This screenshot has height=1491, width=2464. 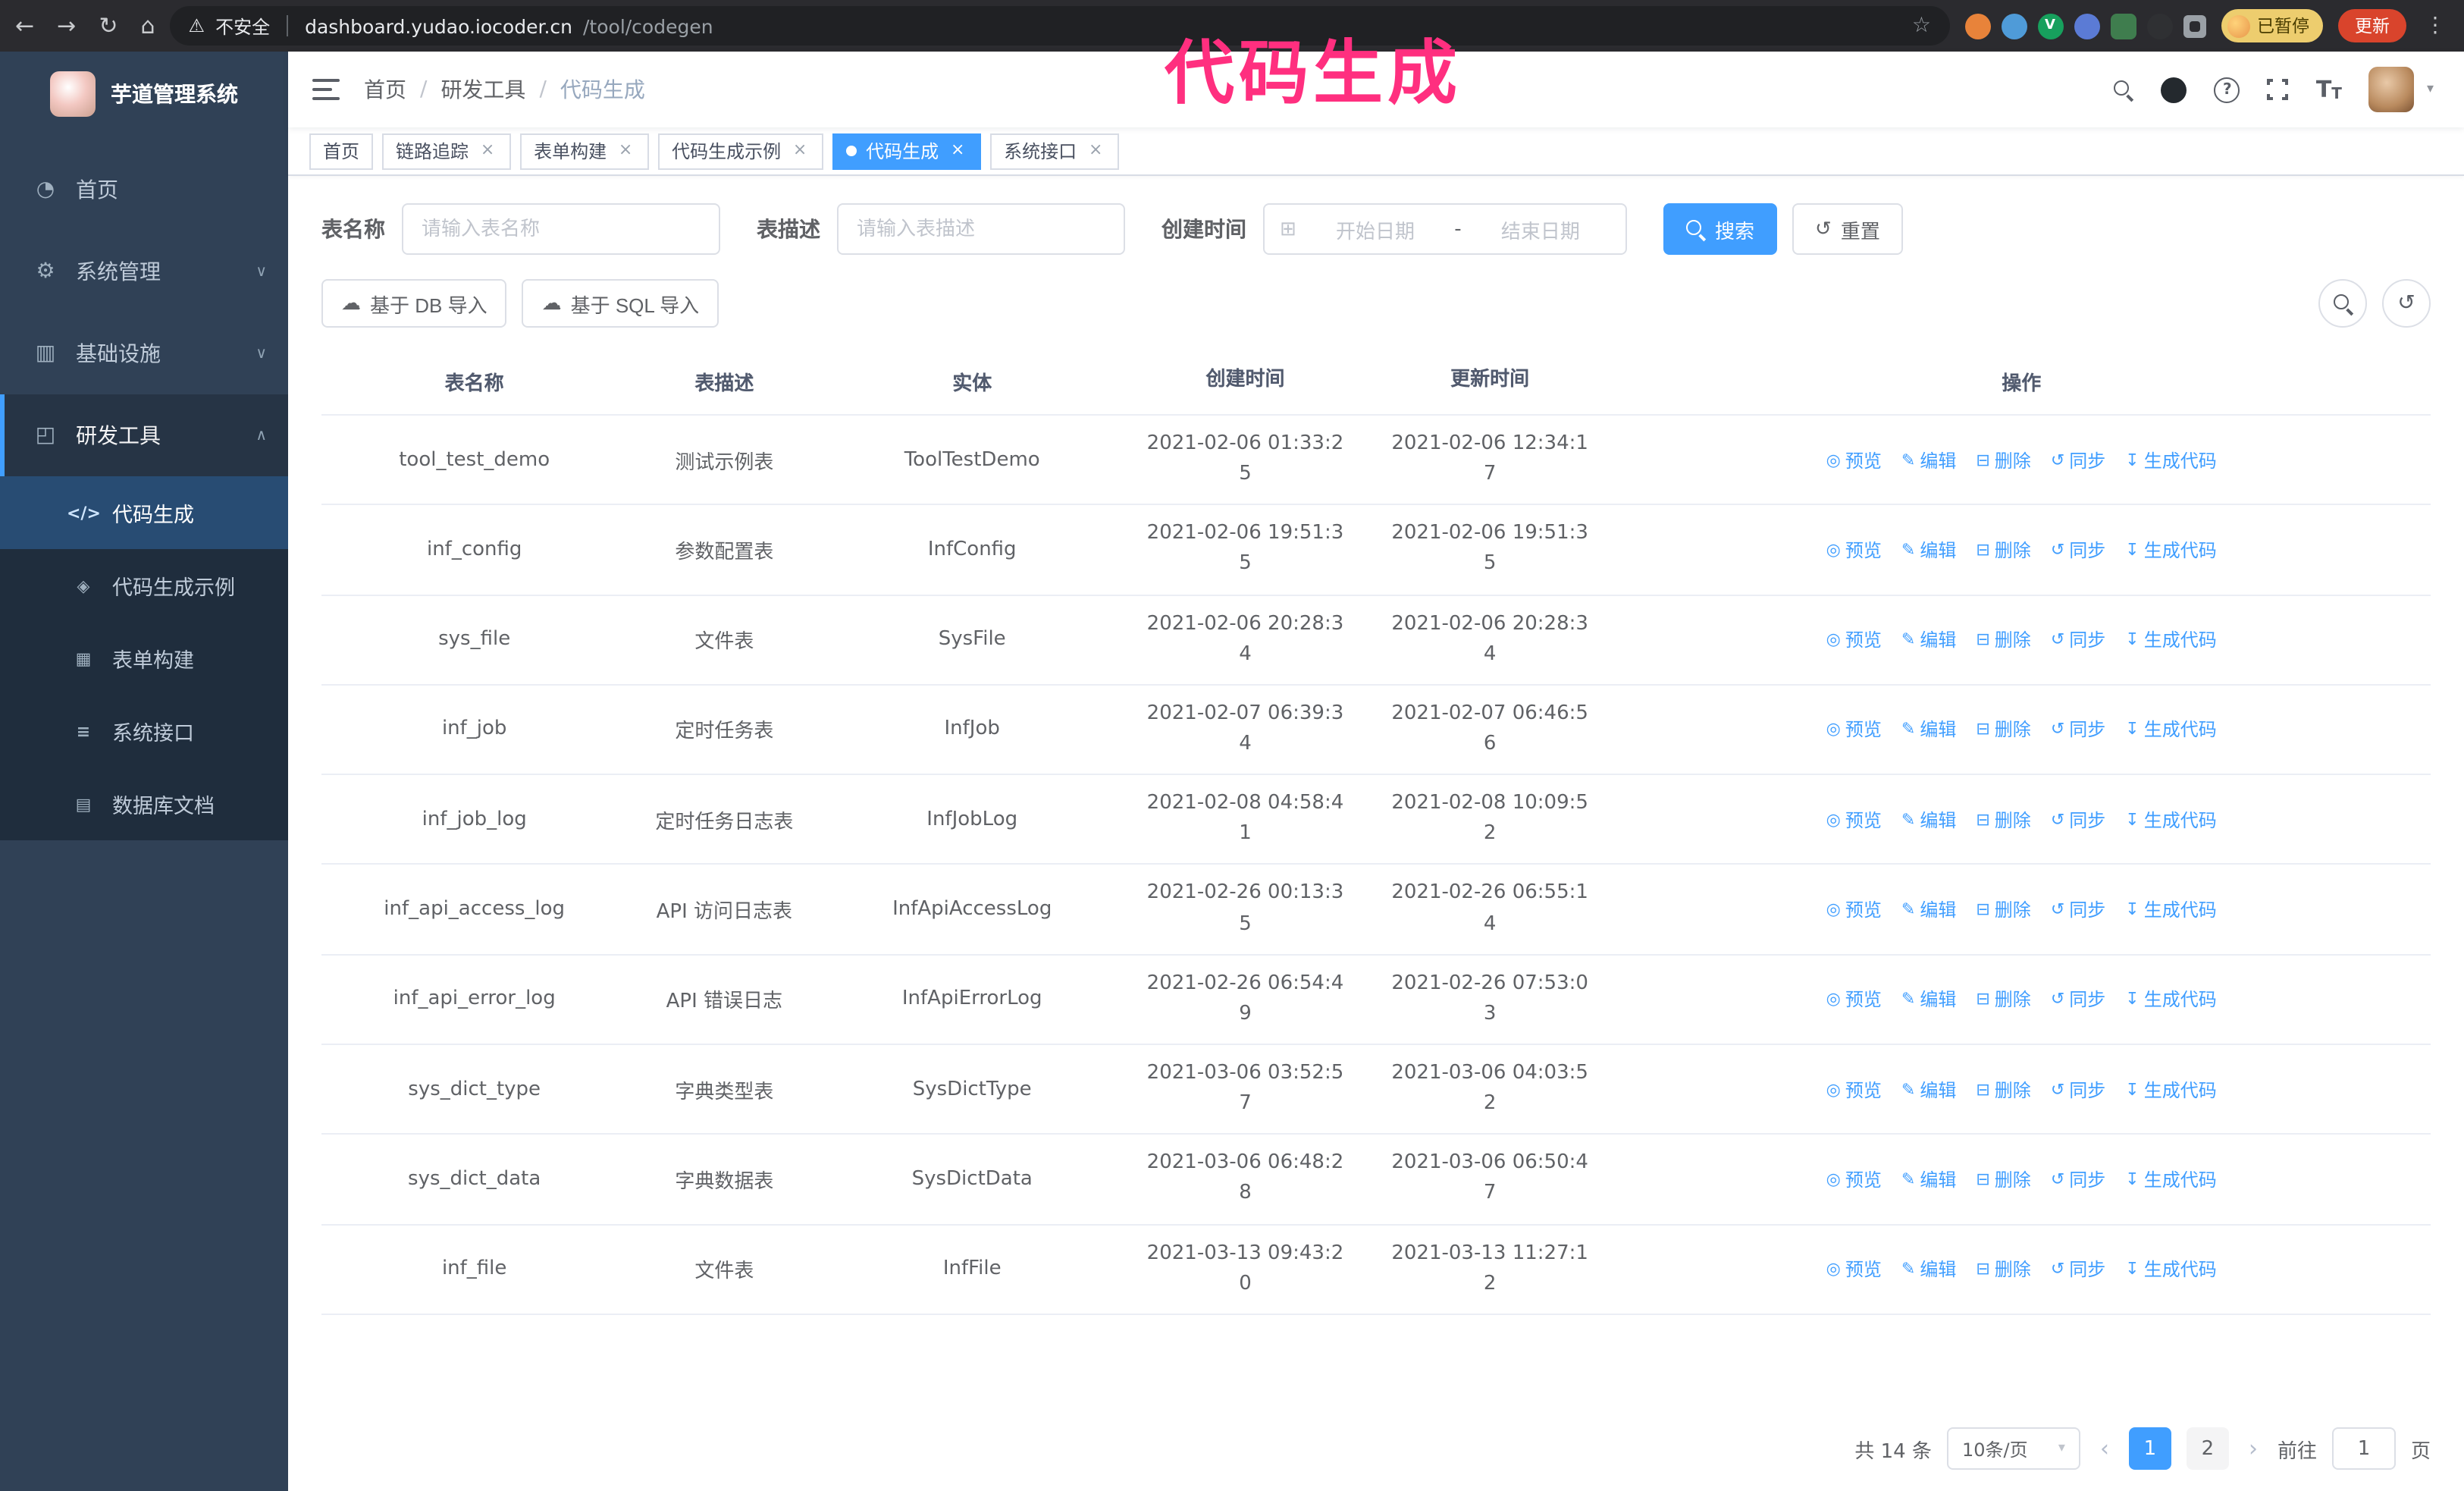 I want to click on tab-system-api: 系统接口 ×, so click(x=1055, y=151).